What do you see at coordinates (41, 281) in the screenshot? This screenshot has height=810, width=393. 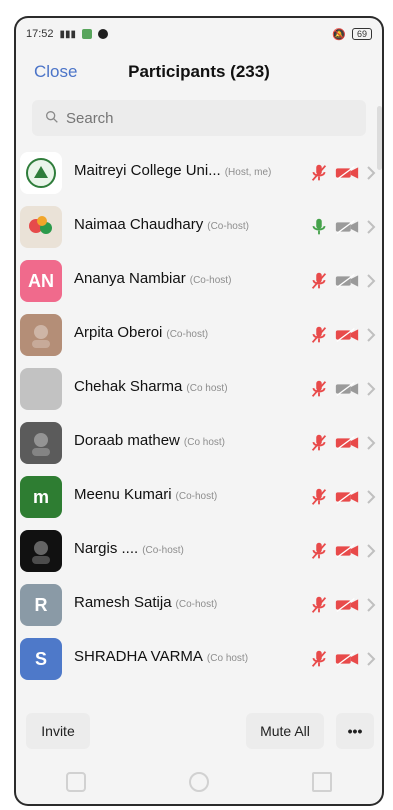 I see `avatar: AN` at bounding box center [41, 281].